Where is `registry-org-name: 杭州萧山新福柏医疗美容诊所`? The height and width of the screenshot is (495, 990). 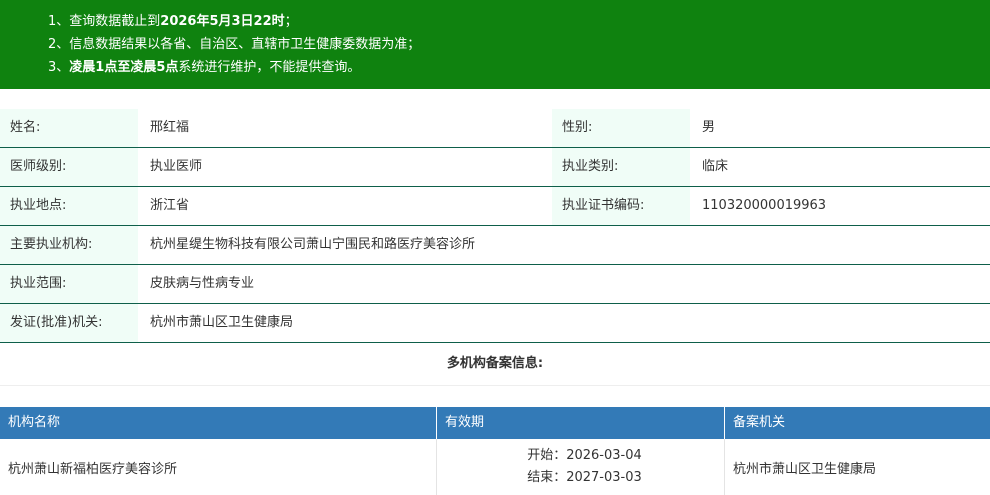
registry-org-name: 杭州萧山新福柏医疗美容诊所 is located at coordinates (218, 467).